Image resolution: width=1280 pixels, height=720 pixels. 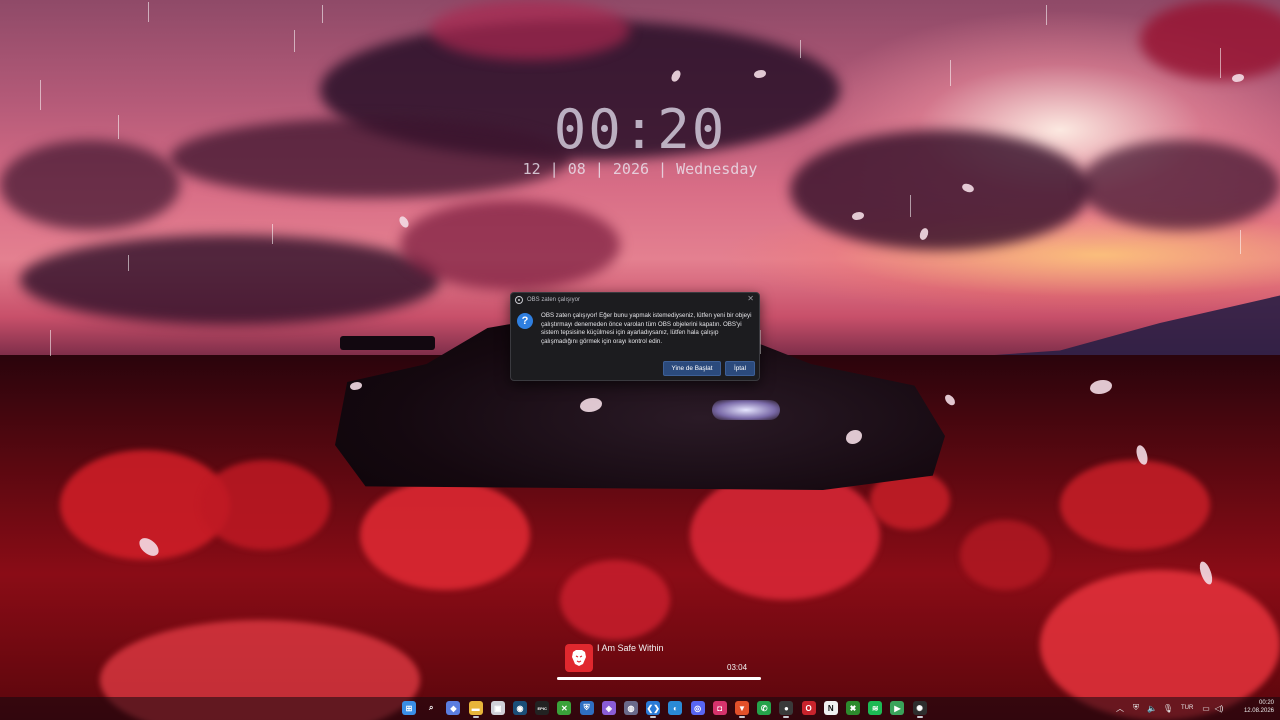 What do you see at coordinates (875, 708) in the screenshot?
I see `spotify-icon: ≋` at bounding box center [875, 708].